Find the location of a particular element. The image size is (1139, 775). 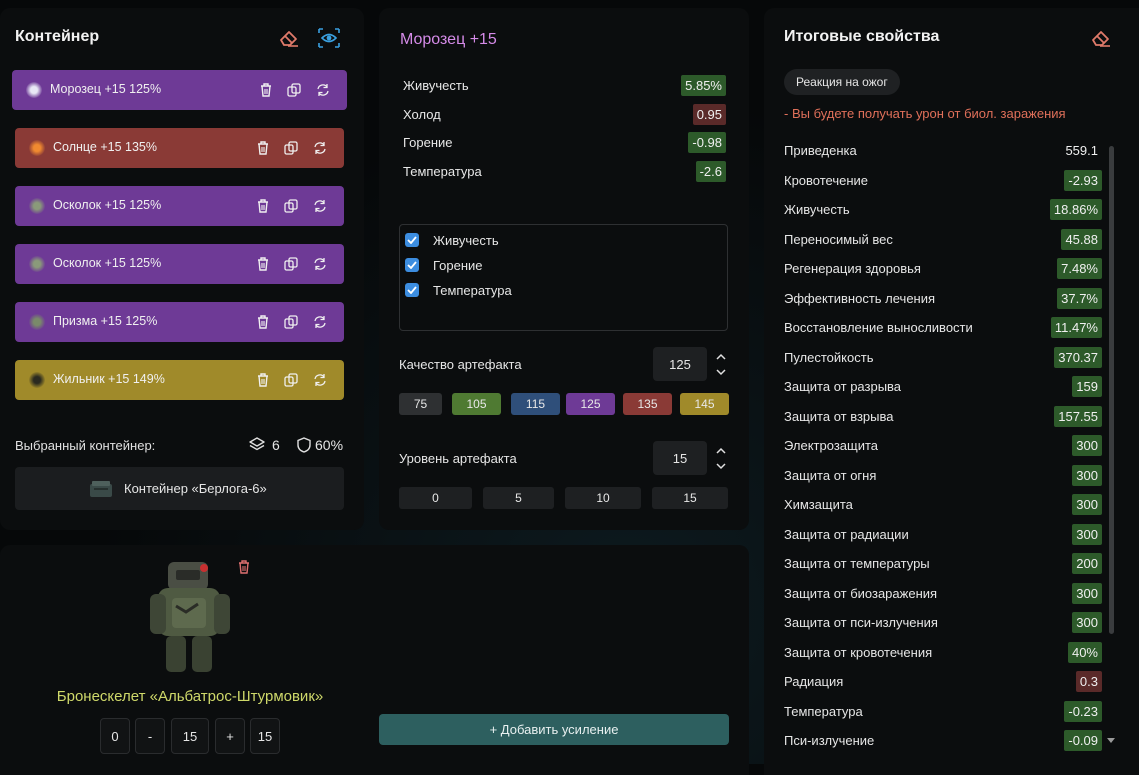

property-row: Защита от радиации 300 is located at coordinates (950, 535).